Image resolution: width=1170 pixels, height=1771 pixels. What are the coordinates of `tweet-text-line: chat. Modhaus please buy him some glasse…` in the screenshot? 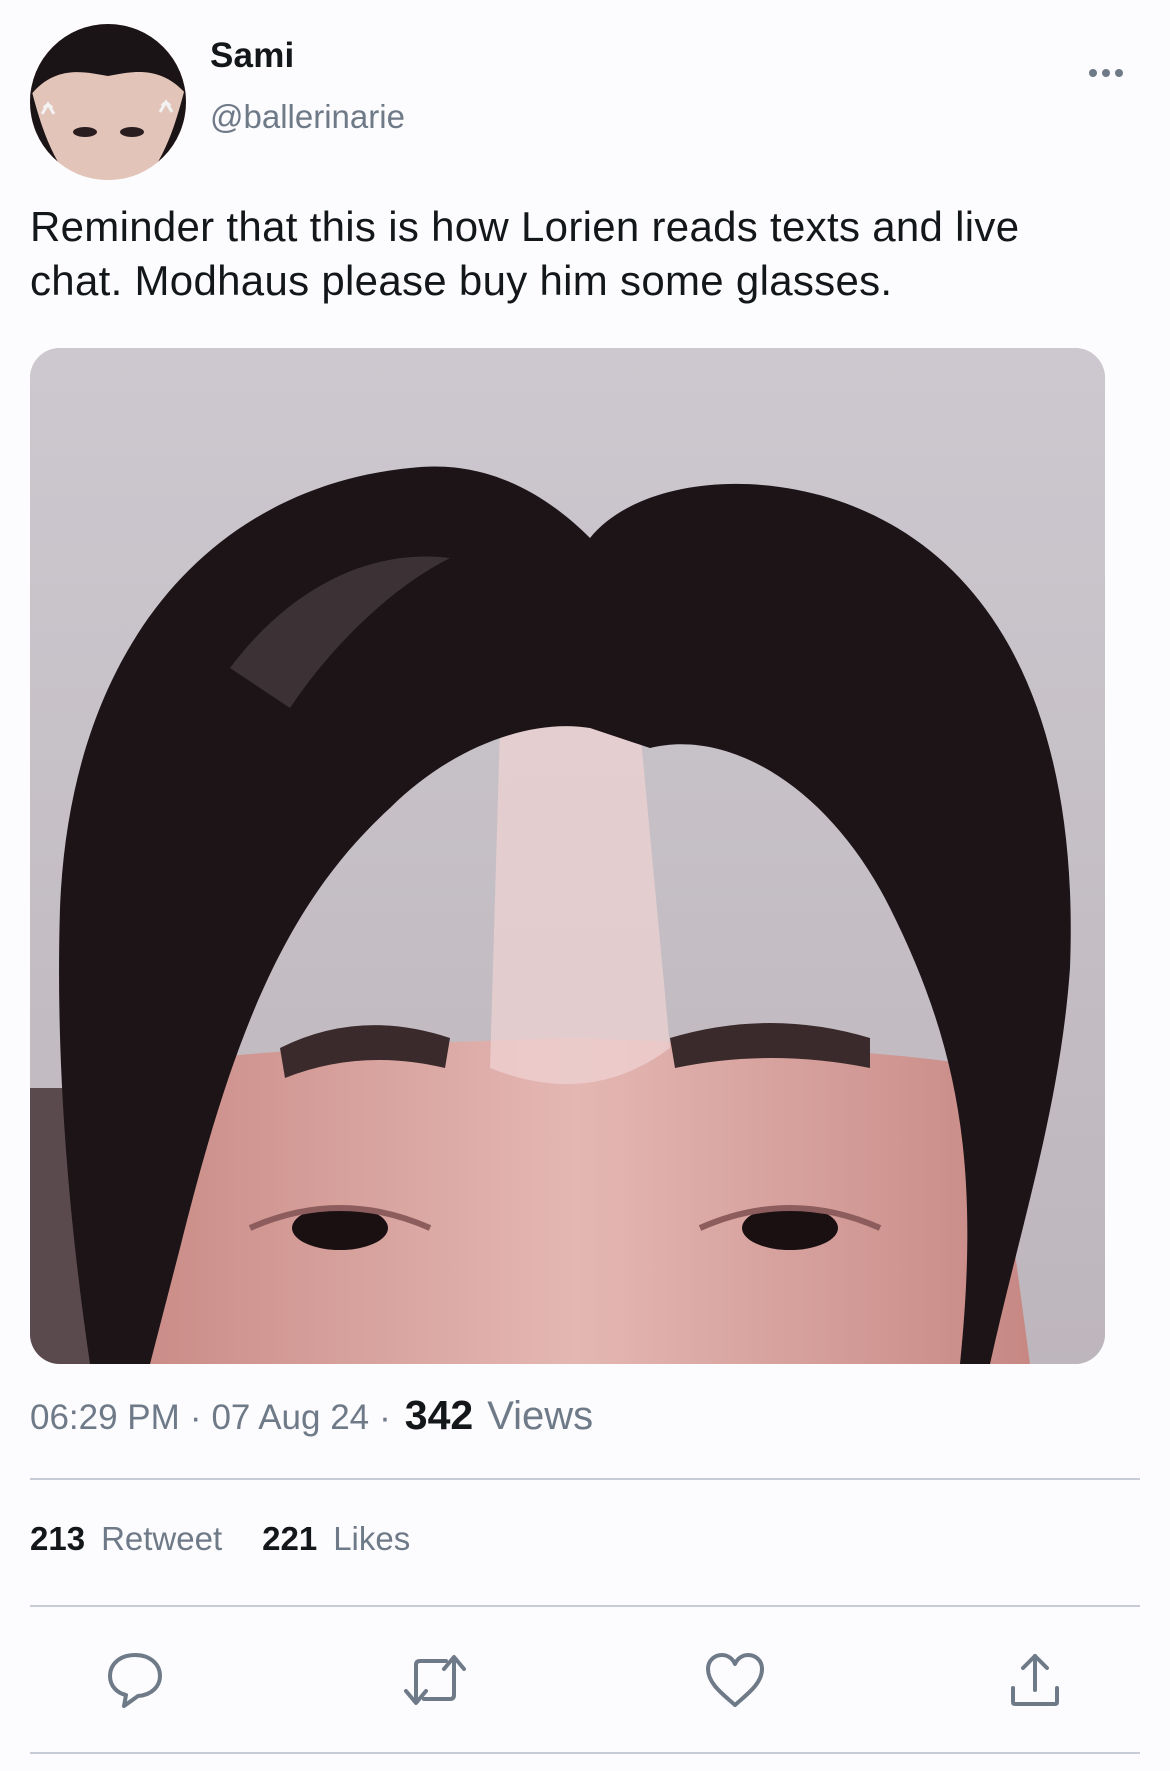 It's located at (461, 280).